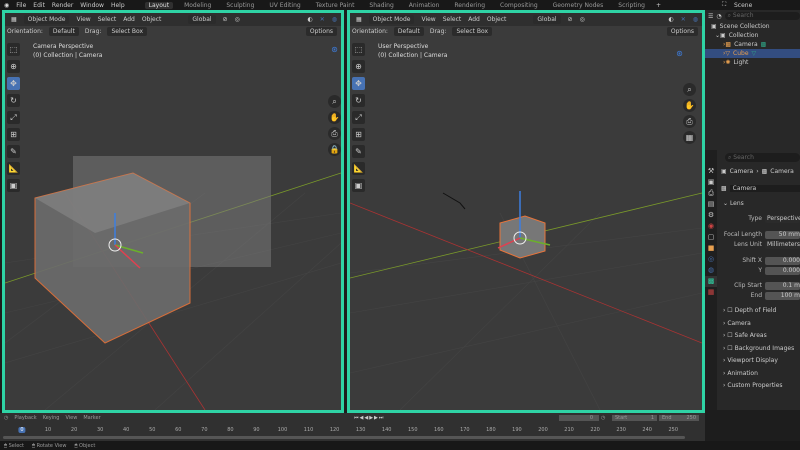 Image resolution: width=800 pixels, height=450 pixels. Describe the element at coordinates (761, 205) in the screenshot. I see `section-lens: ⌄ Lens` at that location.